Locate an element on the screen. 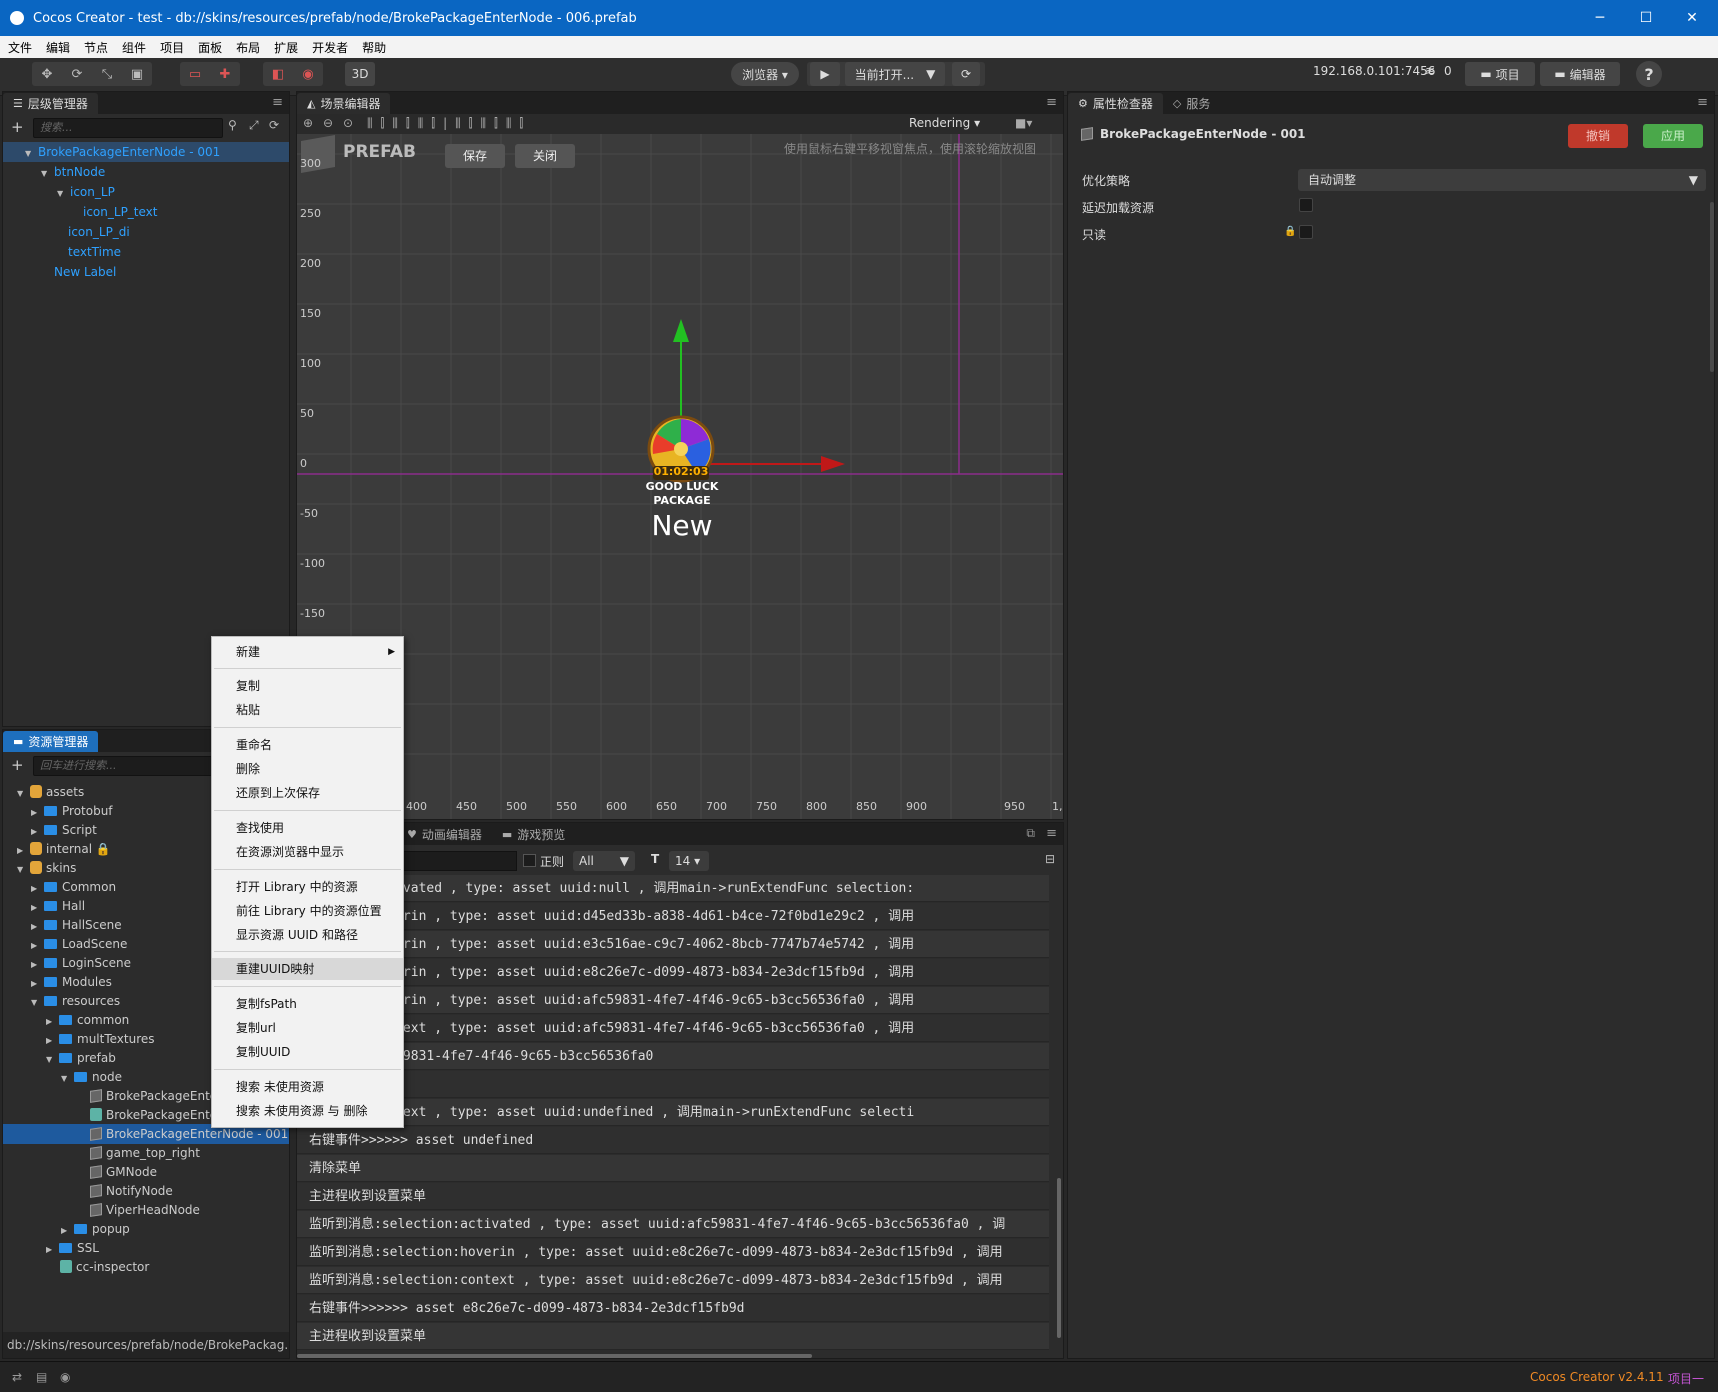  help-button: ? is located at coordinates (1649, 74).